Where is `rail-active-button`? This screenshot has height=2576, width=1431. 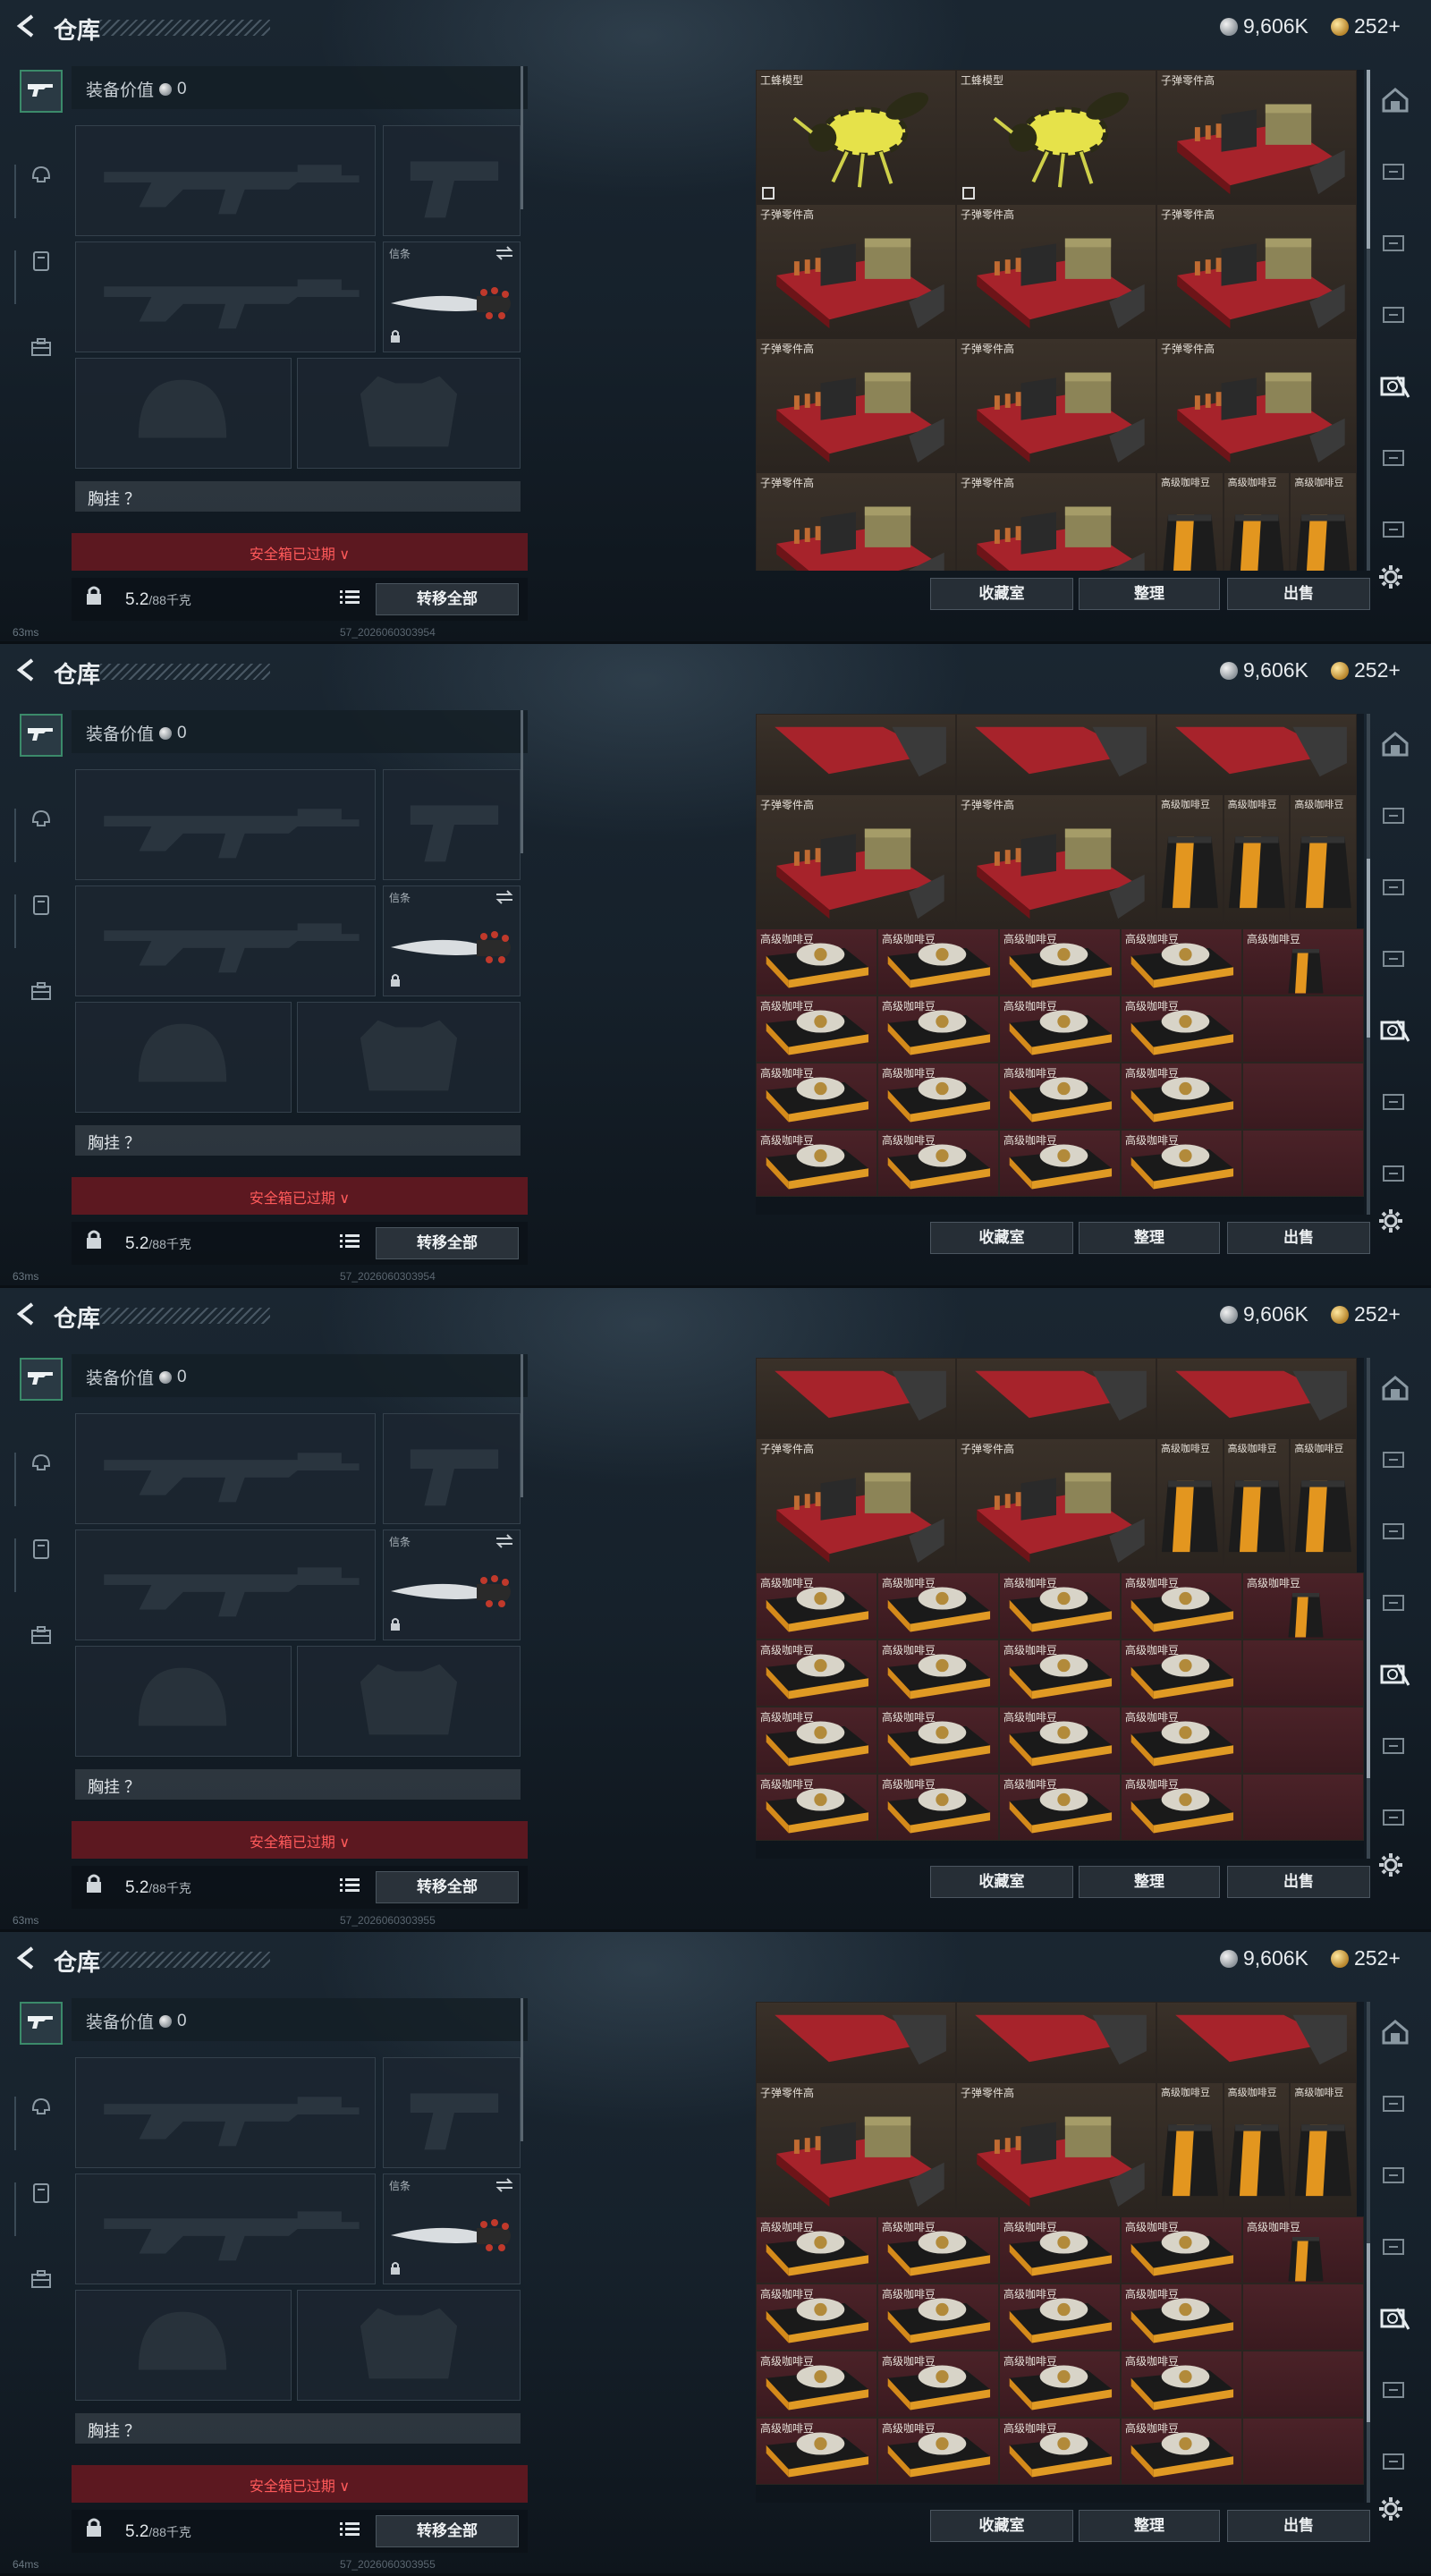
rail-active-button is located at coordinates (1395, 388).